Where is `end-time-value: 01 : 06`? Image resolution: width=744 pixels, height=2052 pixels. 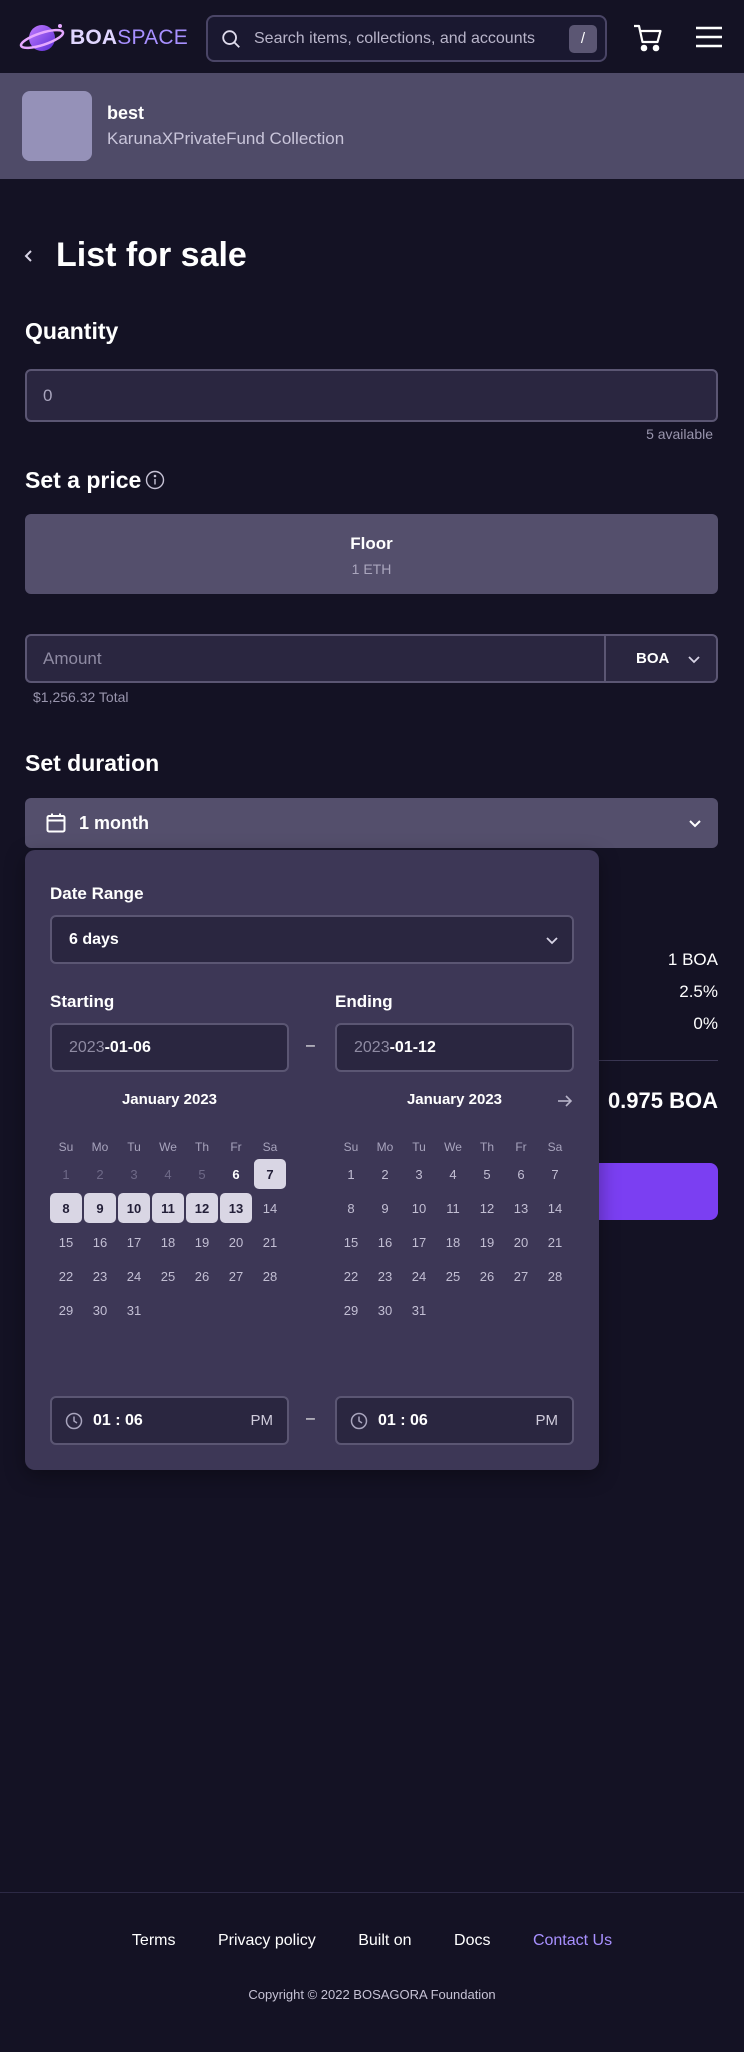 end-time-value: 01 : 06 is located at coordinates (403, 1420).